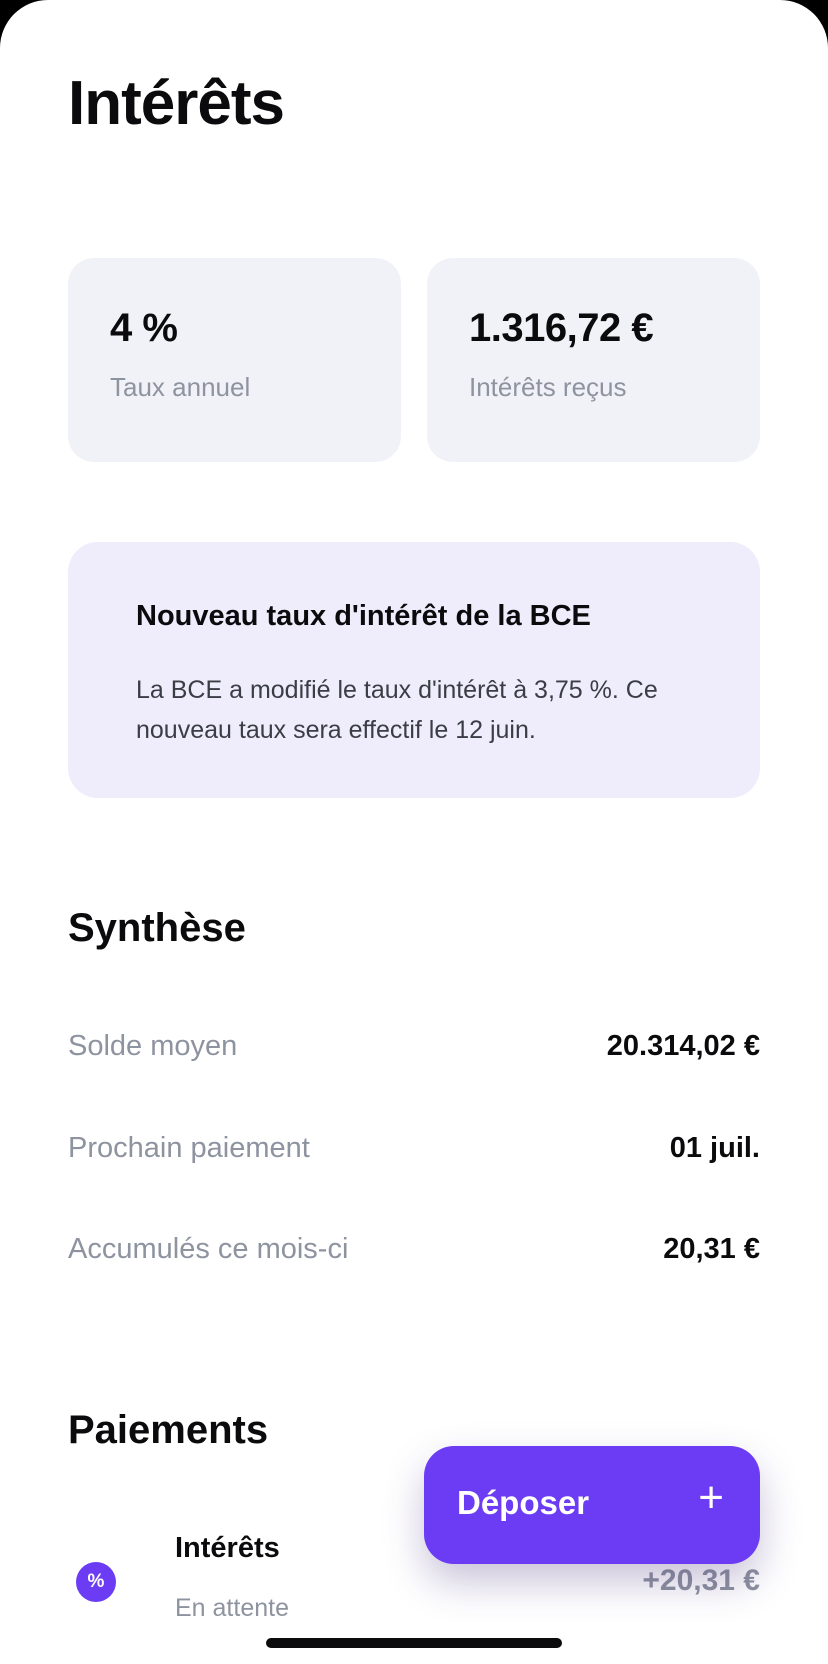 The image size is (828, 1664). Describe the element at coordinates (701, 1580) in the screenshot. I see `payment-amount: +20,31 €` at that location.